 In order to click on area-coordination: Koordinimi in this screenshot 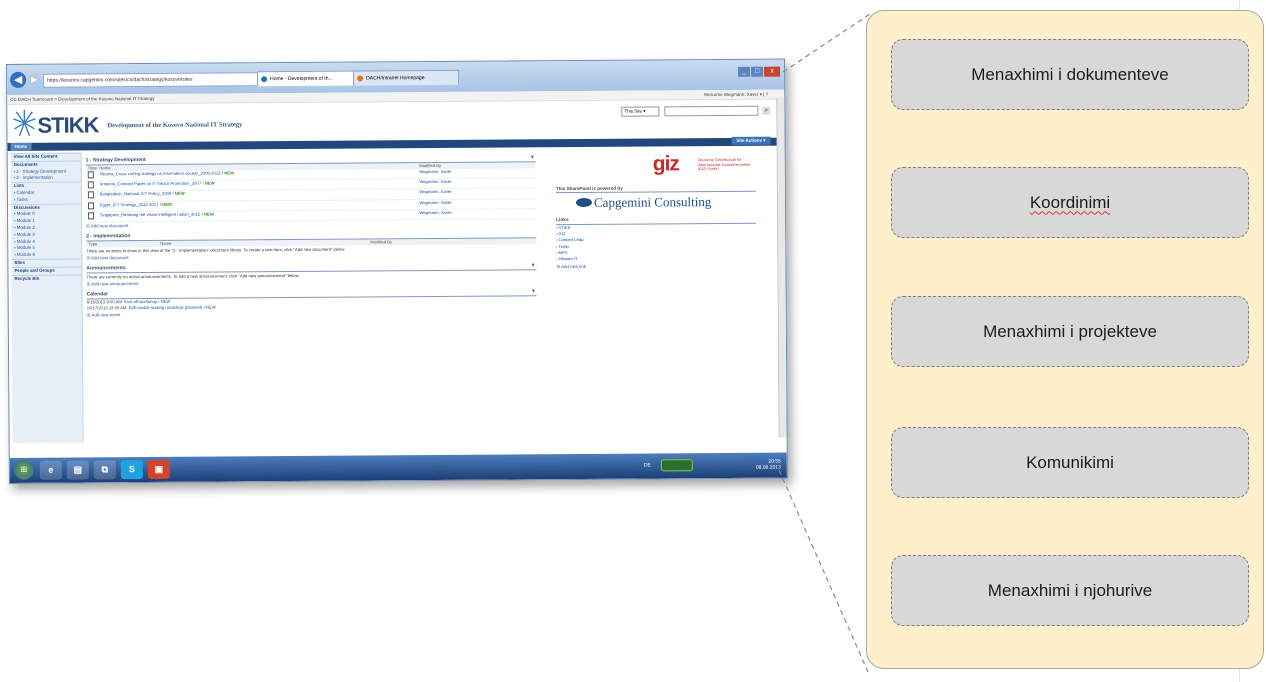, I will do `click(1070, 202)`.